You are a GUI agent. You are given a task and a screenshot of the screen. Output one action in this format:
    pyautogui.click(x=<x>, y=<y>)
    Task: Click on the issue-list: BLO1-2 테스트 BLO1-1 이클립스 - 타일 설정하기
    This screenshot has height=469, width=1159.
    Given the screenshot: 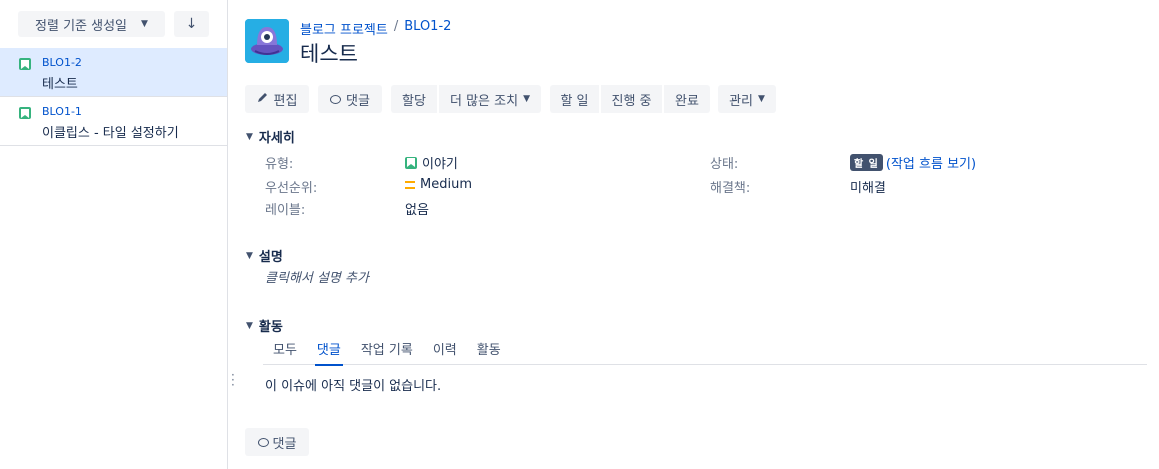 What is the action you would take?
    pyautogui.click(x=113, y=97)
    